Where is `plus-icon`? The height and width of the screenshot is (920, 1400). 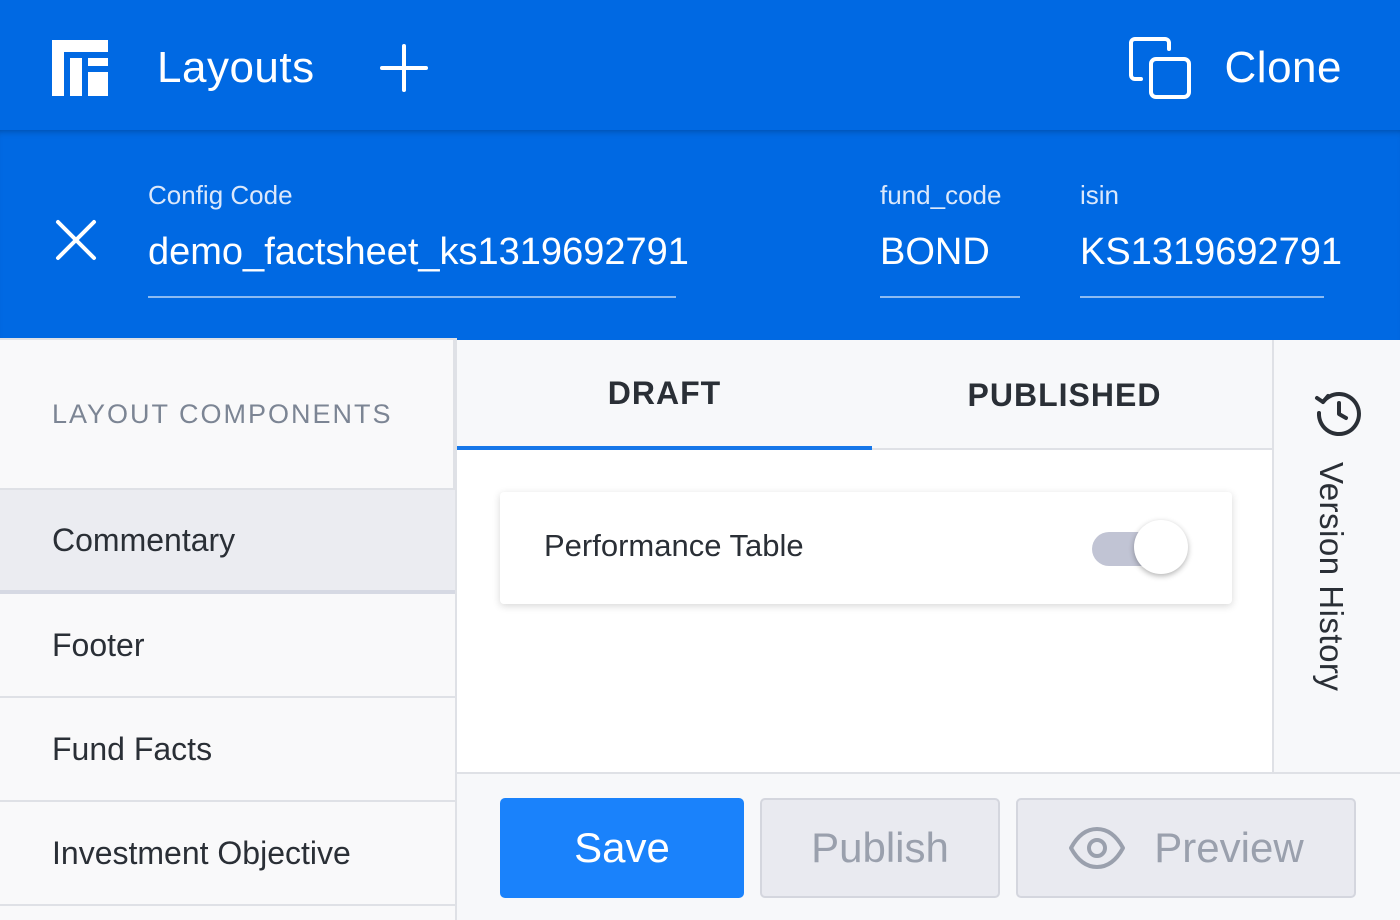 plus-icon is located at coordinates (404, 68).